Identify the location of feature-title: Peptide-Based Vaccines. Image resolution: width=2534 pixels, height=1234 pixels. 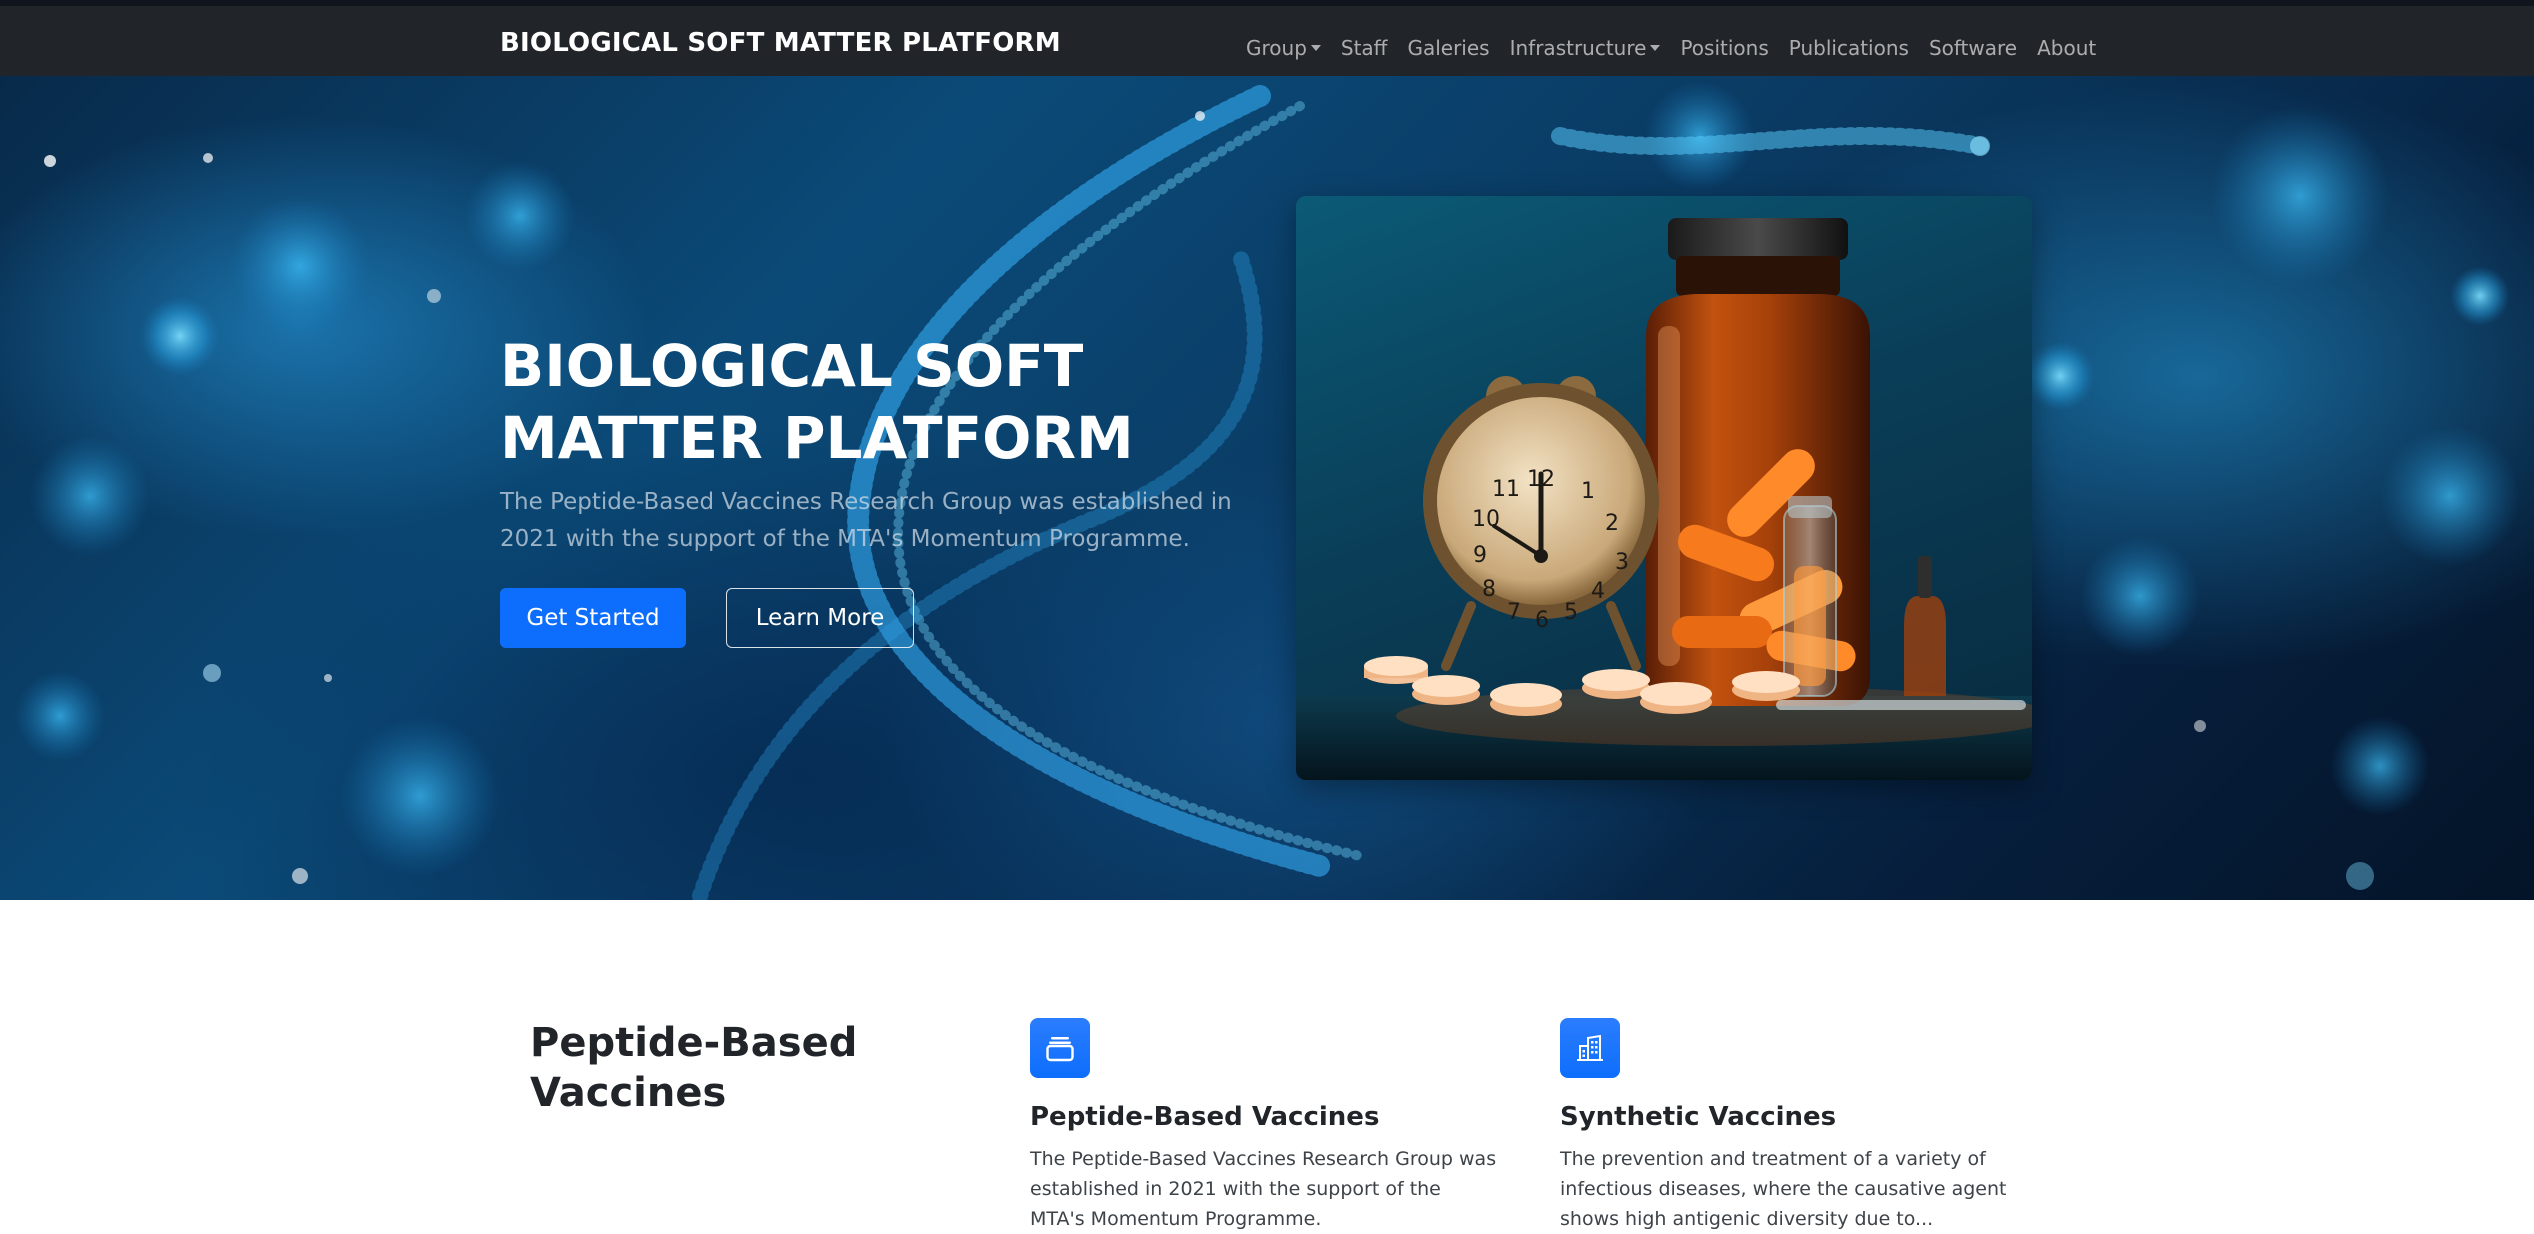
(1205, 1117).